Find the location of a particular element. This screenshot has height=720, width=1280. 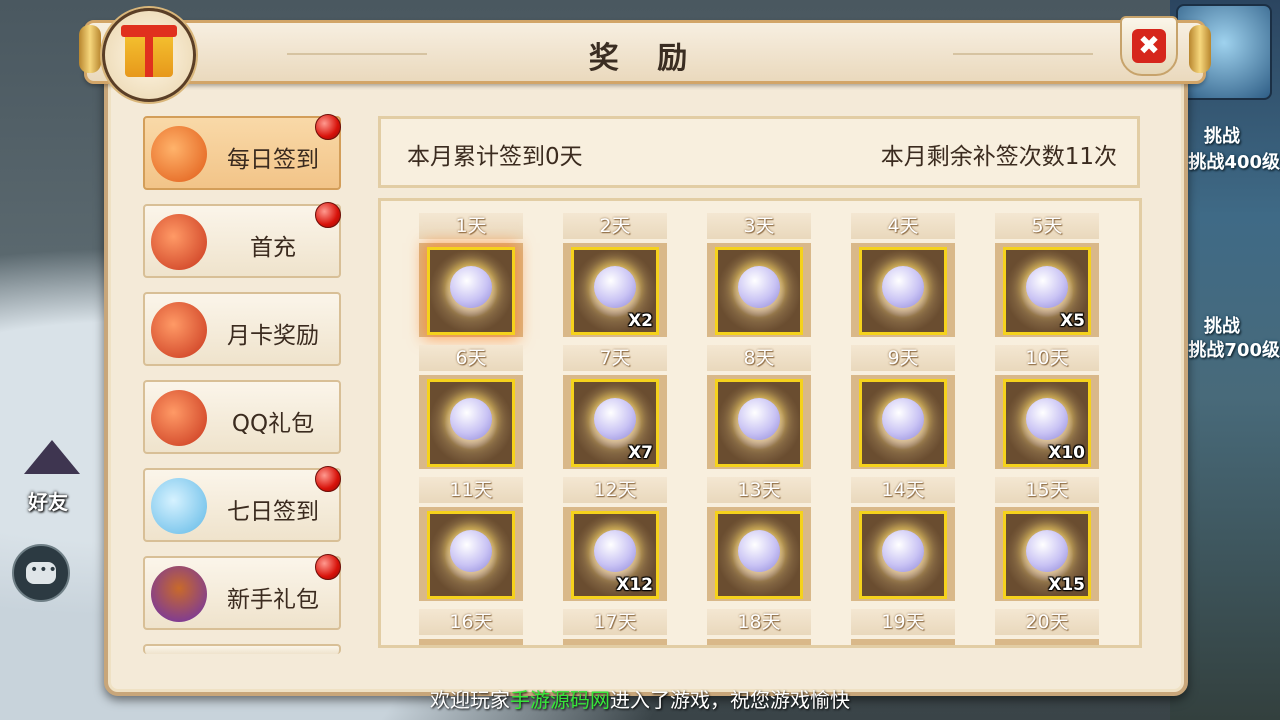

tab-first-recharge: 首充 is located at coordinates (242, 240).